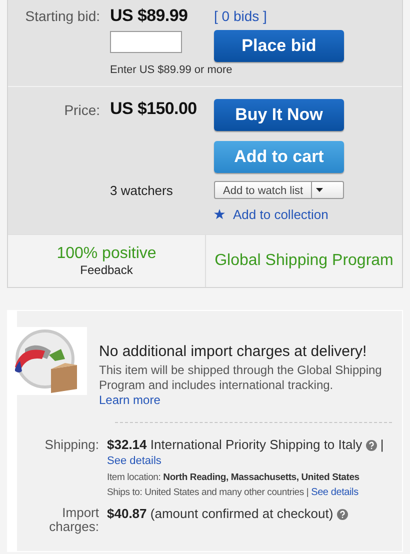 This screenshot has width=410, height=554. I want to click on import-cost: $40.87, so click(127, 513).